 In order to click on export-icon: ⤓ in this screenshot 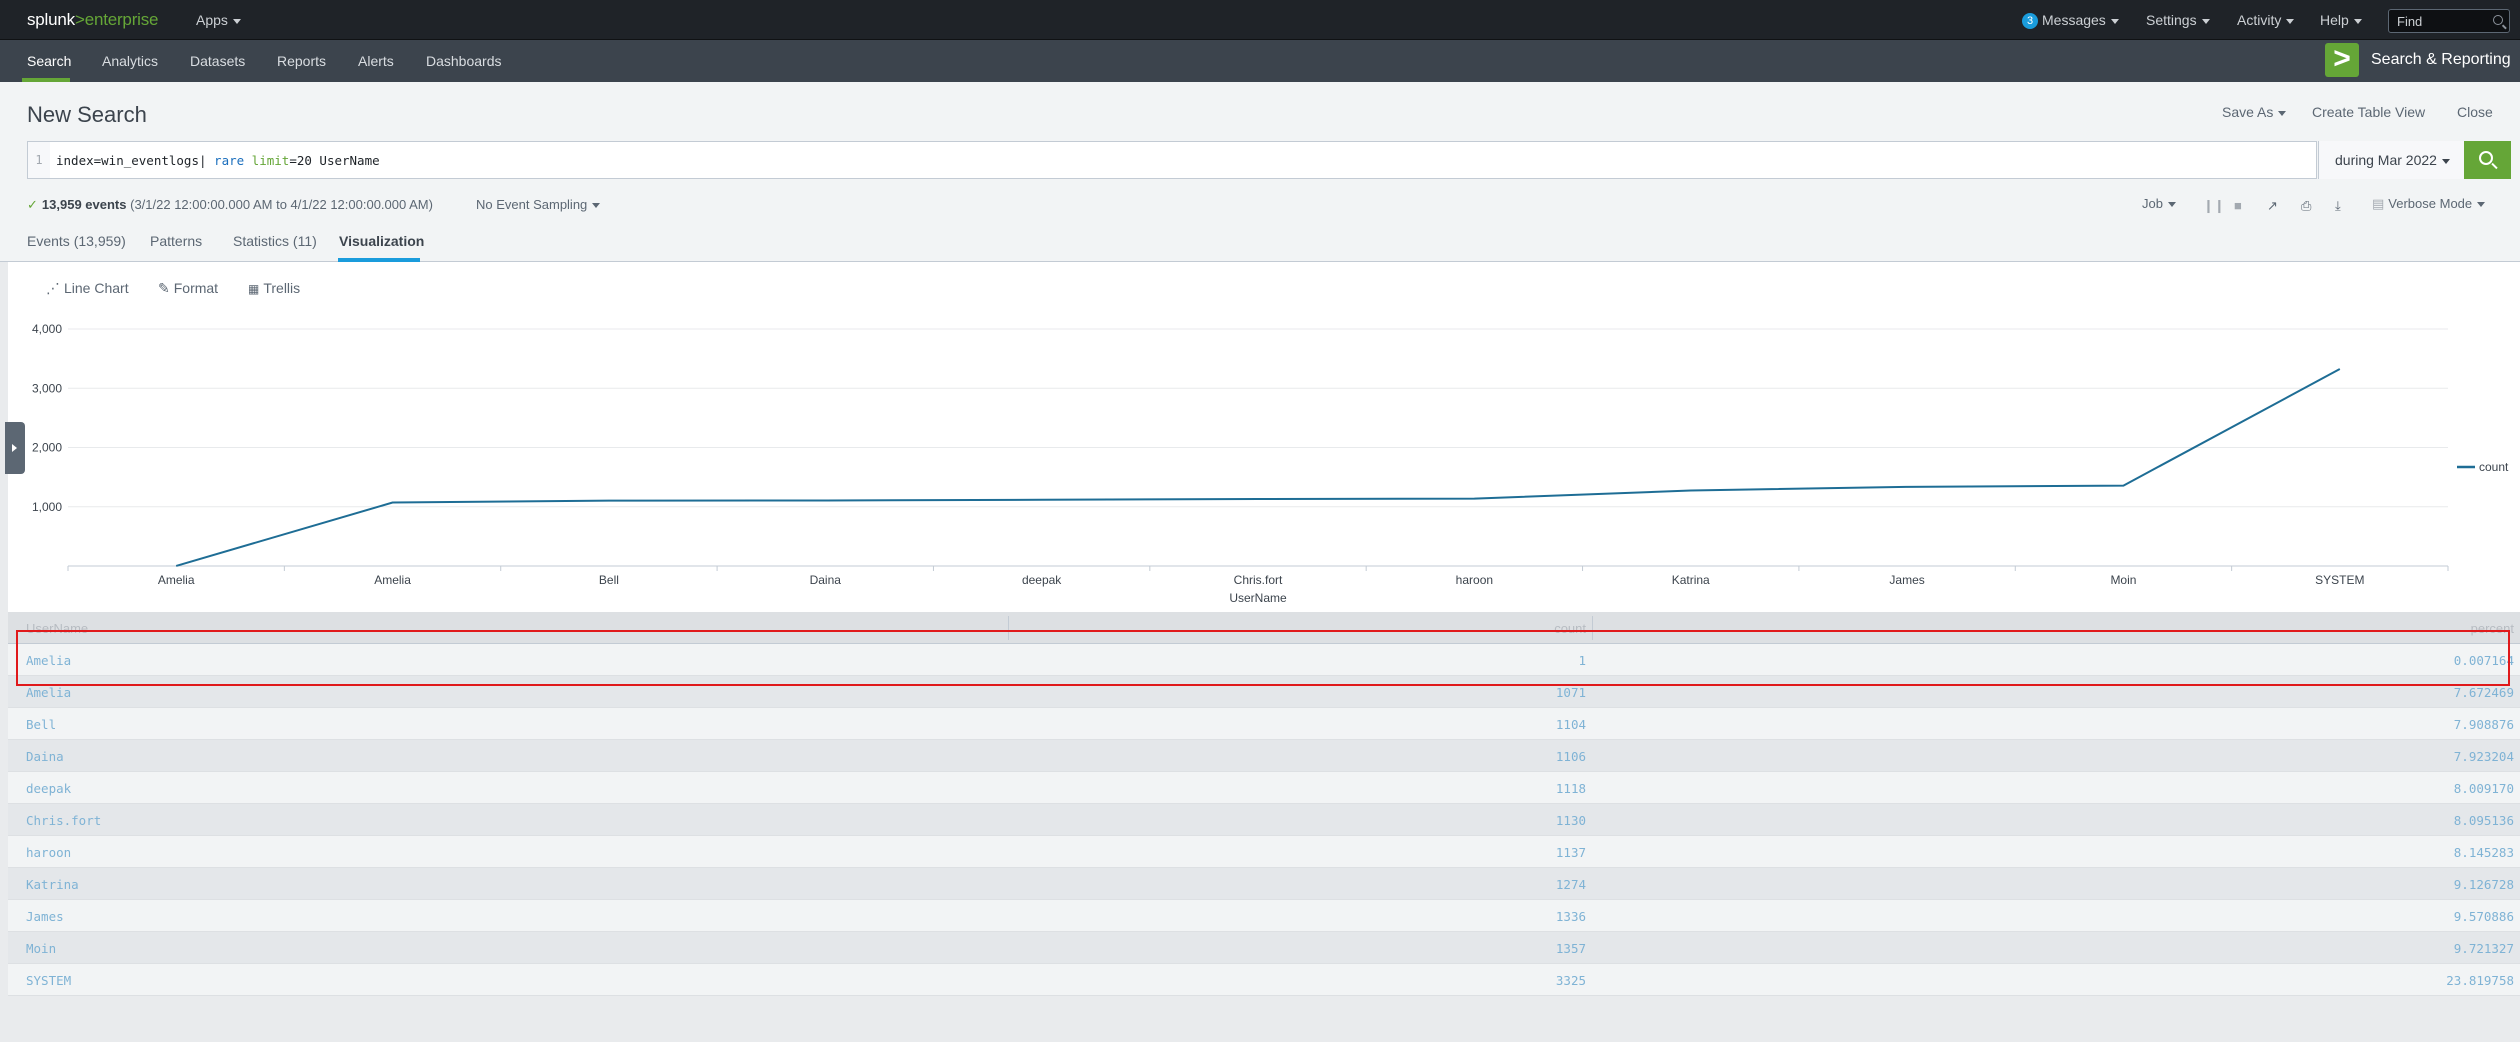, I will do `click(2338, 206)`.